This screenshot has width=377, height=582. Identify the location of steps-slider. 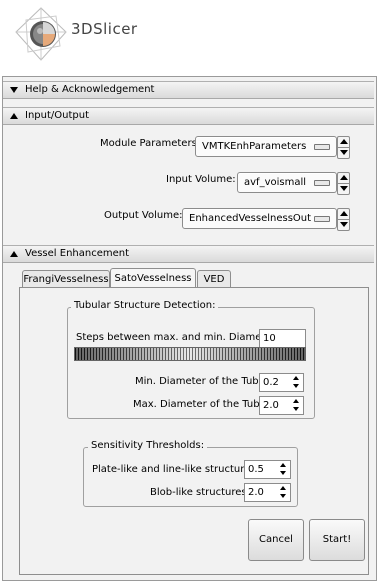
(190, 354).